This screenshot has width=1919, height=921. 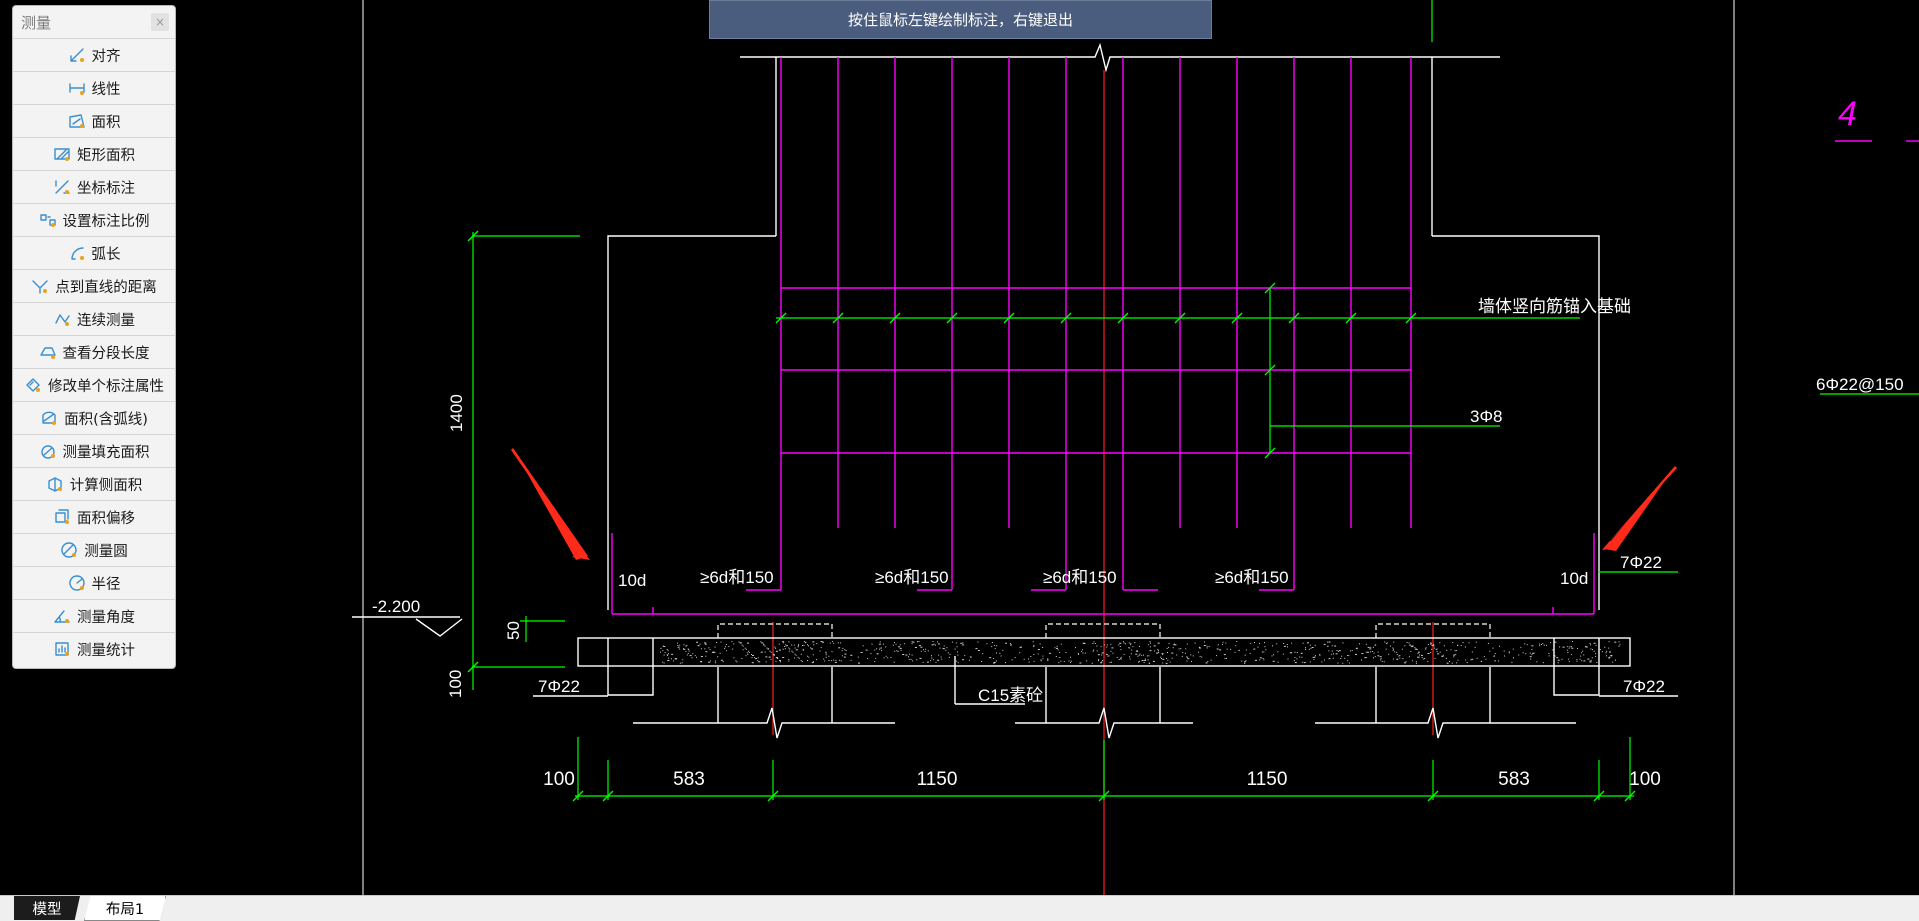 I want to click on red-arrow-right, so click(x=1639, y=508).